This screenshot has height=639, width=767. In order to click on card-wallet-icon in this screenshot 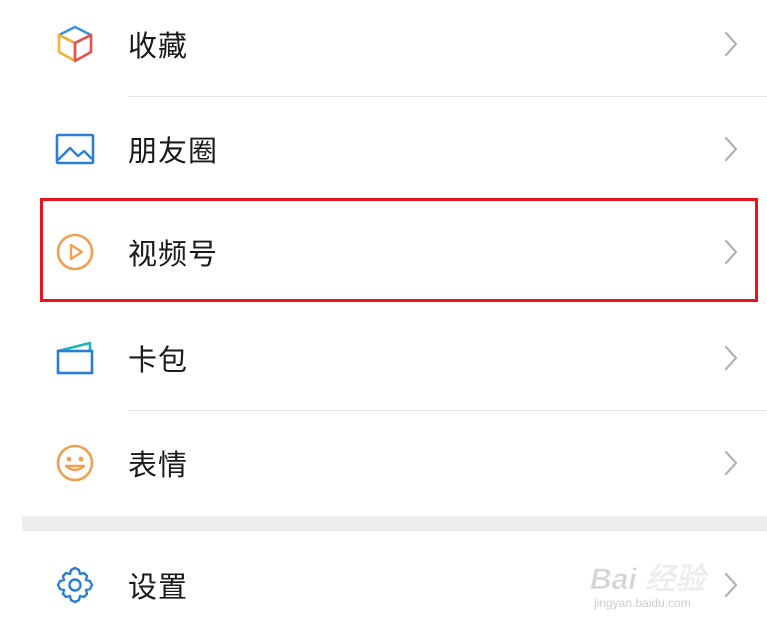, I will do `click(75, 358)`.